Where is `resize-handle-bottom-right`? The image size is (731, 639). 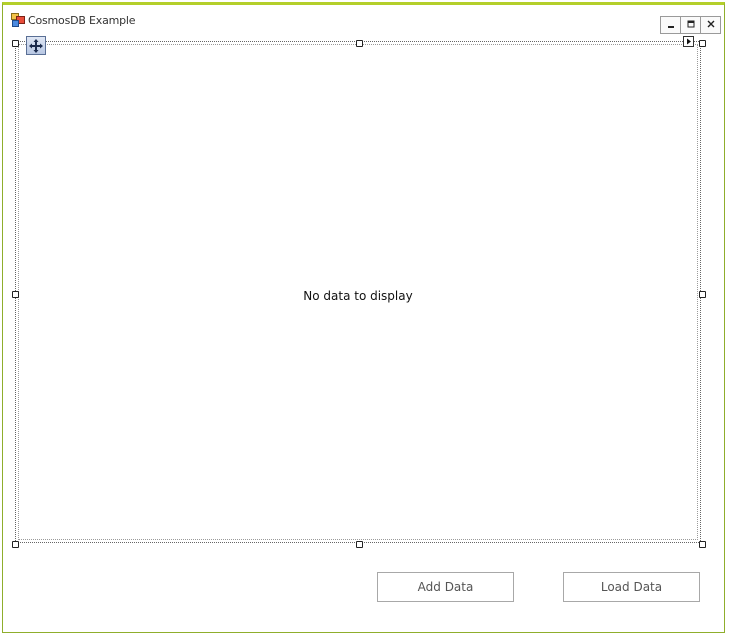
resize-handle-bottom-right is located at coordinates (702, 544).